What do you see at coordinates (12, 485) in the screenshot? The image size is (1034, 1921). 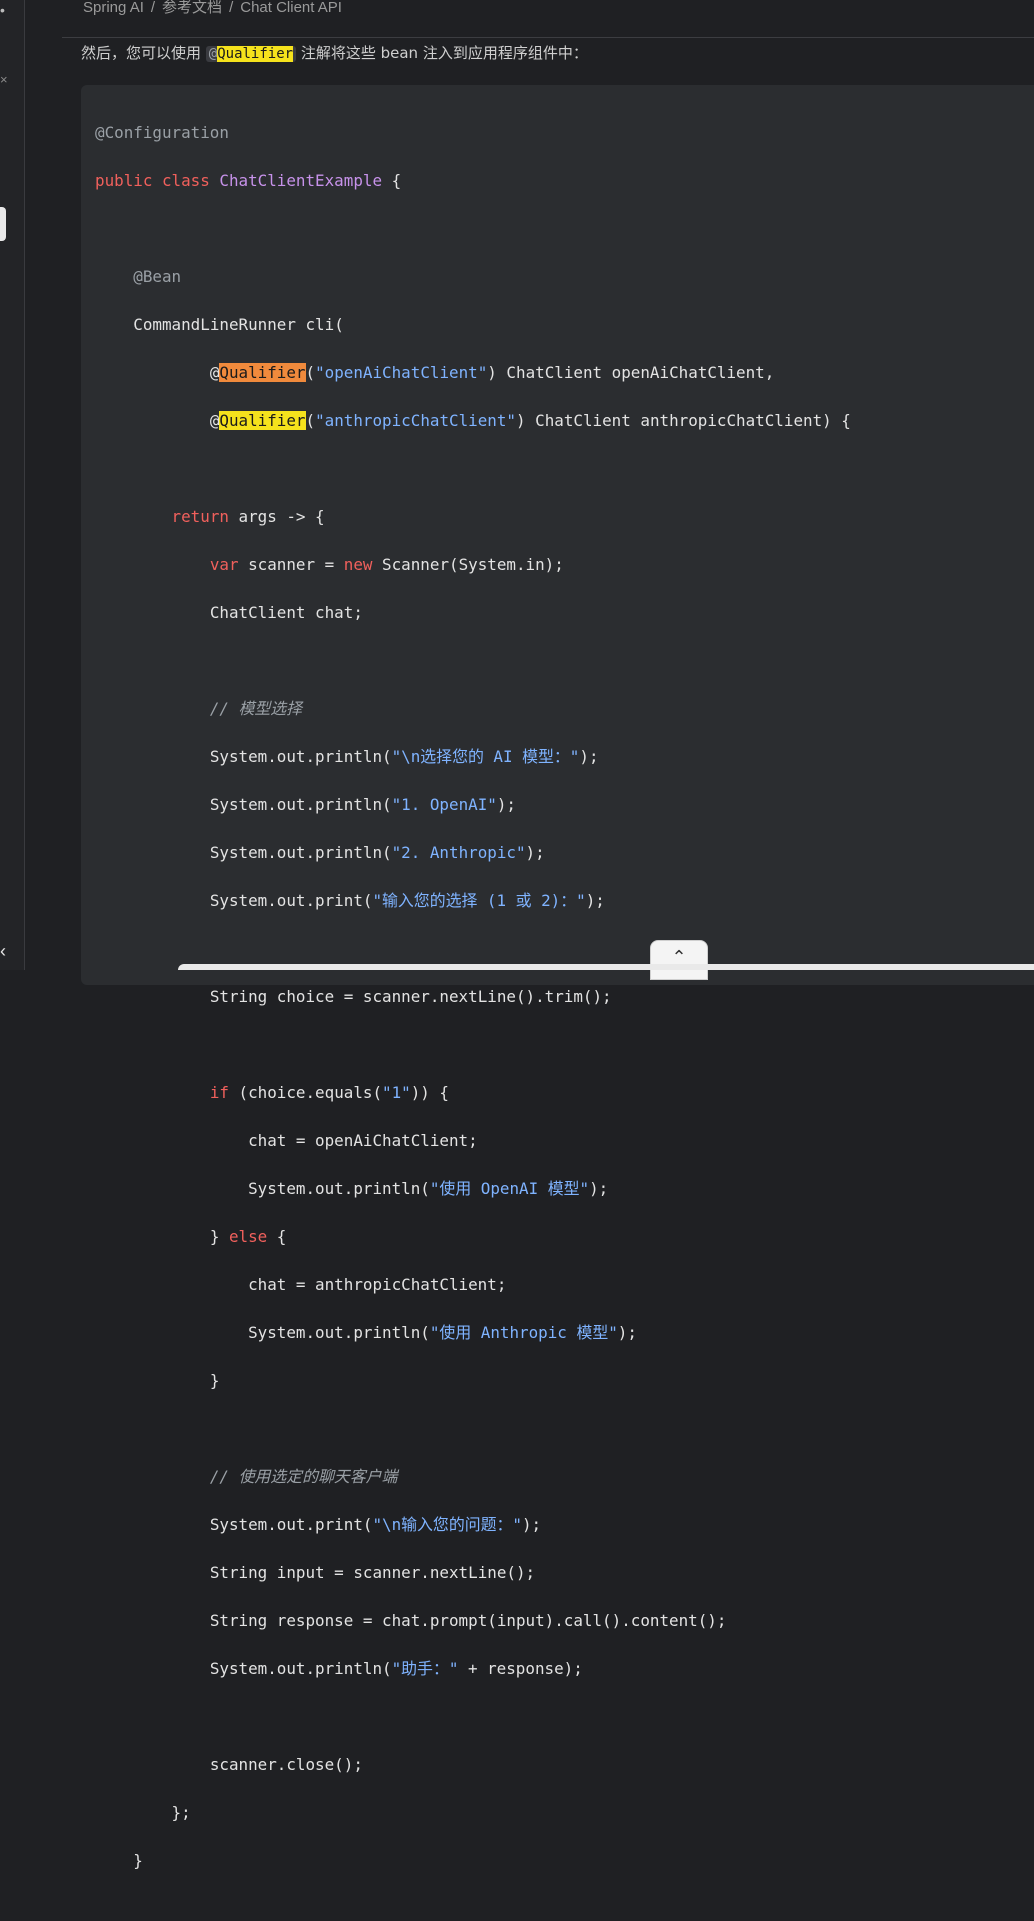 I see `left-sidebar-gutter: • × ‹` at bounding box center [12, 485].